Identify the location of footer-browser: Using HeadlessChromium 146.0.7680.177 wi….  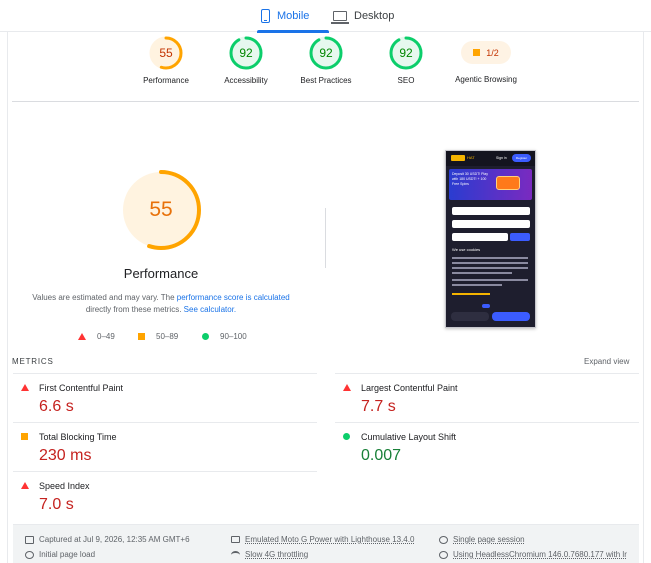
(533, 554).